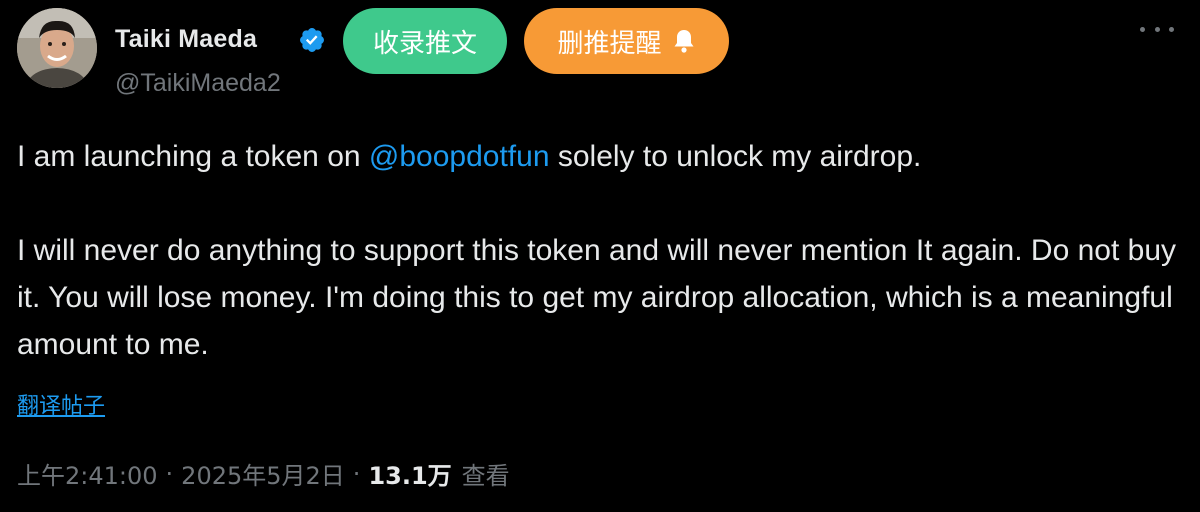 Image resolution: width=1200 pixels, height=512 pixels. Describe the element at coordinates (198, 83) in the screenshot. I see `author-handle: @TaikiMaeda2` at that location.